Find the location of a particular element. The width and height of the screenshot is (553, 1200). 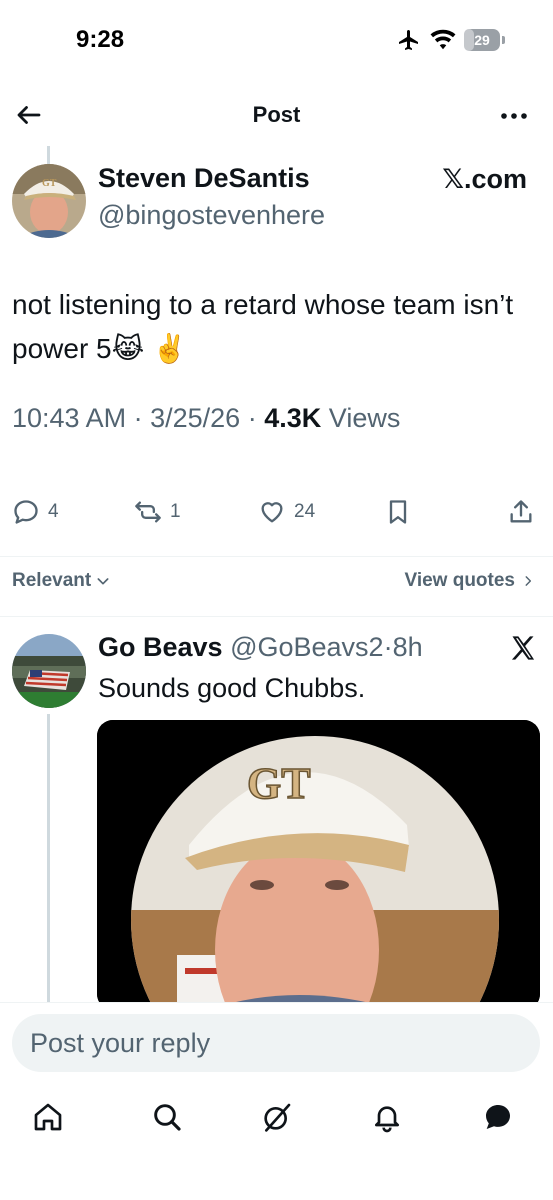

view-quotes-link: View quotes is located at coordinates (469, 581).